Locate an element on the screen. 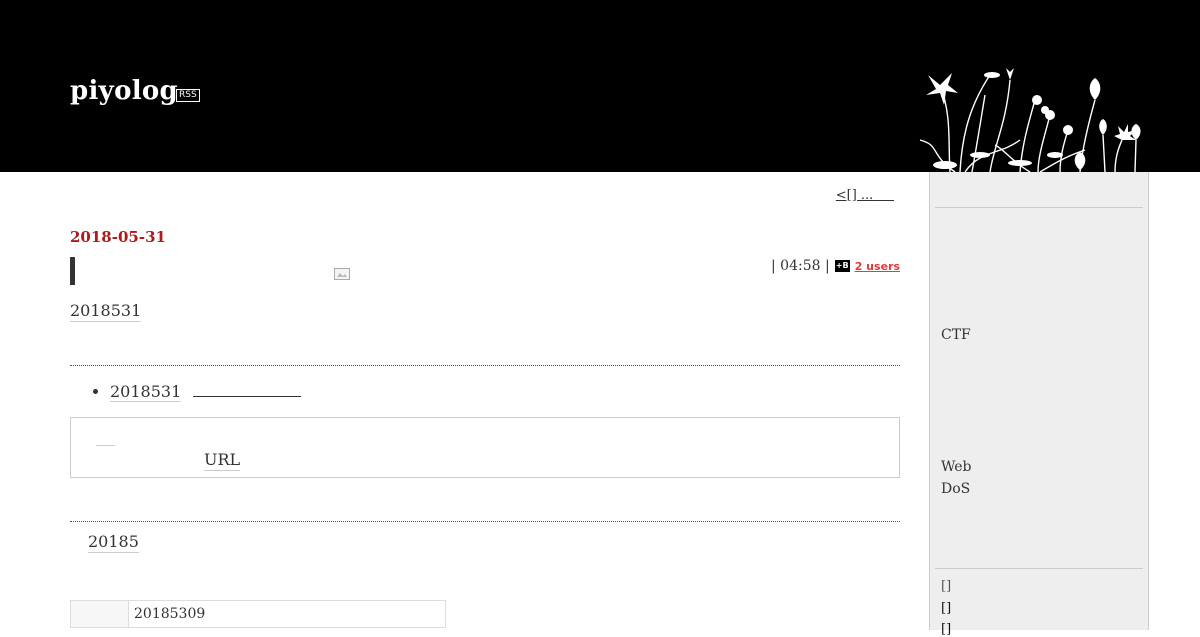 The image size is (1200, 637). table-cell: 20185309 is located at coordinates (287, 614).